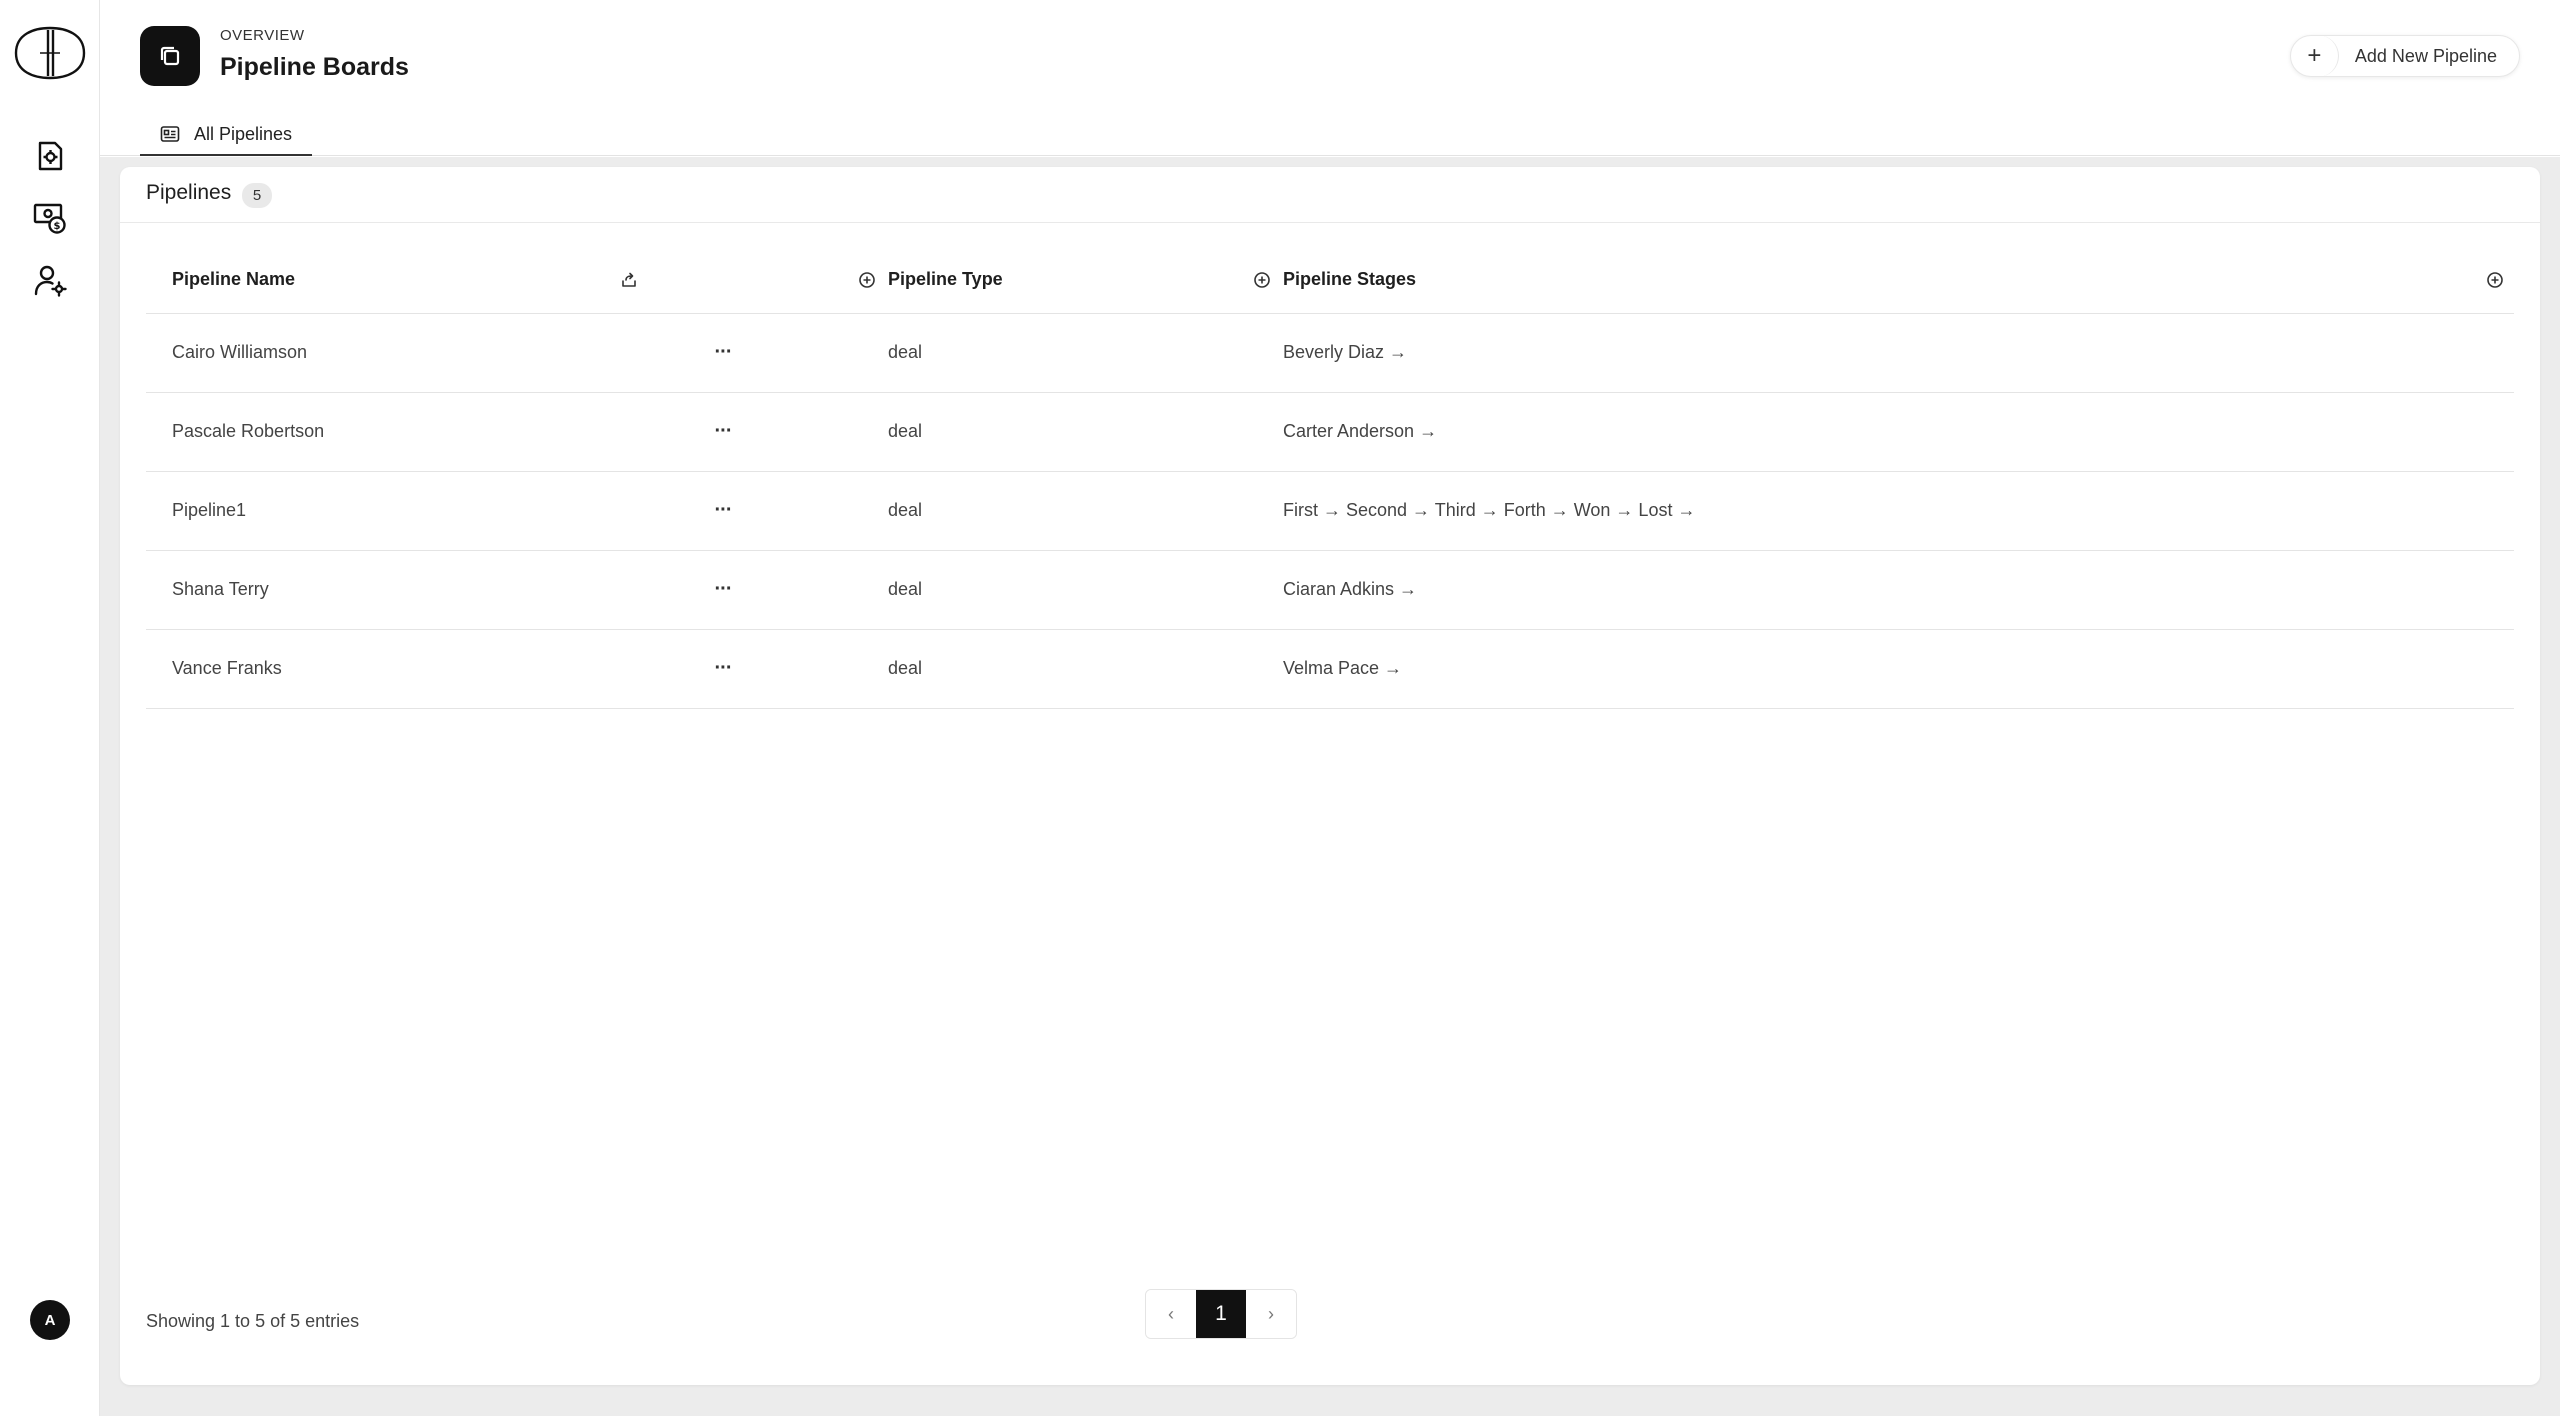  Describe the element at coordinates (243, 133) in the screenshot. I see `tab-label: All Pipelines` at that location.